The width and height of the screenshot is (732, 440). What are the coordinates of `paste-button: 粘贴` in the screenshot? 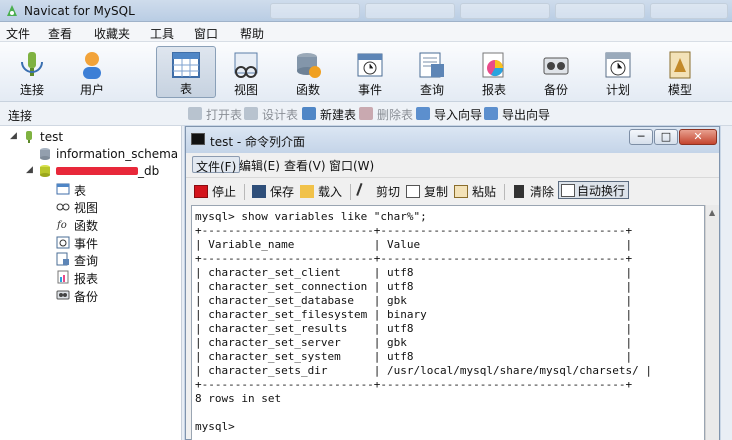 It's located at (475, 192).